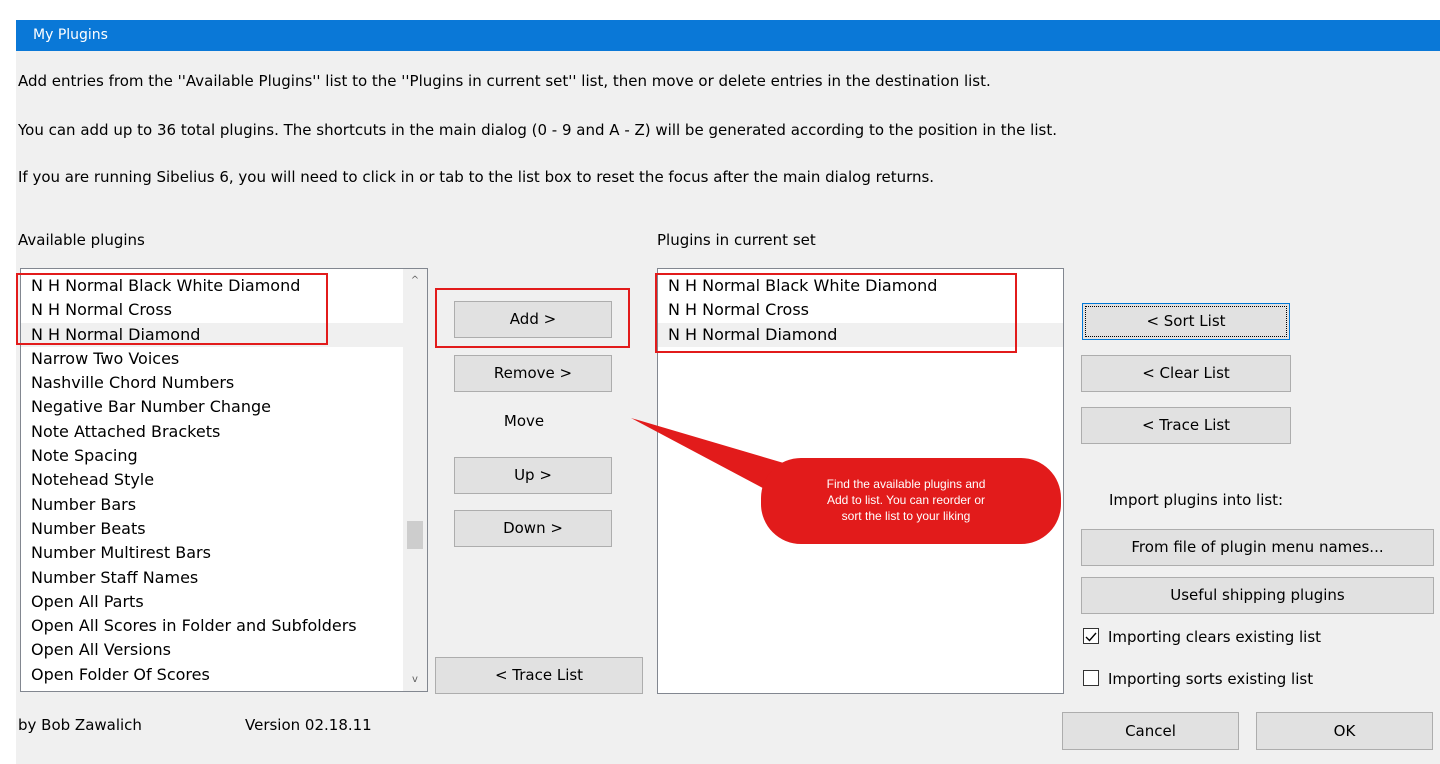 This screenshot has height=764, width=1440. I want to click on available-plugins-label: Available plugins, so click(81, 240).